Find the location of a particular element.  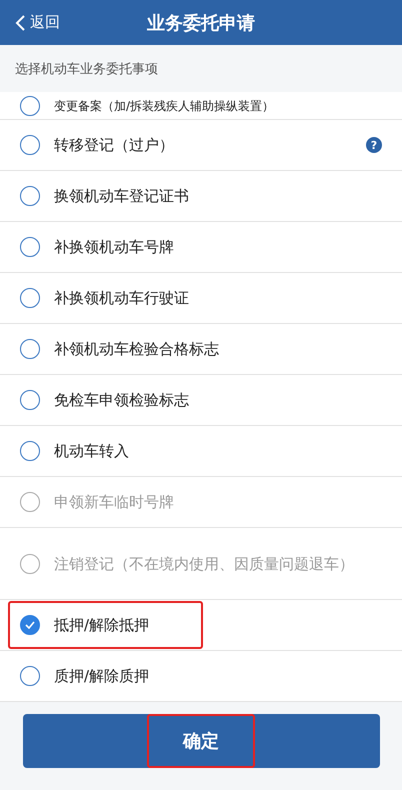

option-label: 变更备案（加/拆装残疾人辅助操纵装置） is located at coordinates (165, 106).